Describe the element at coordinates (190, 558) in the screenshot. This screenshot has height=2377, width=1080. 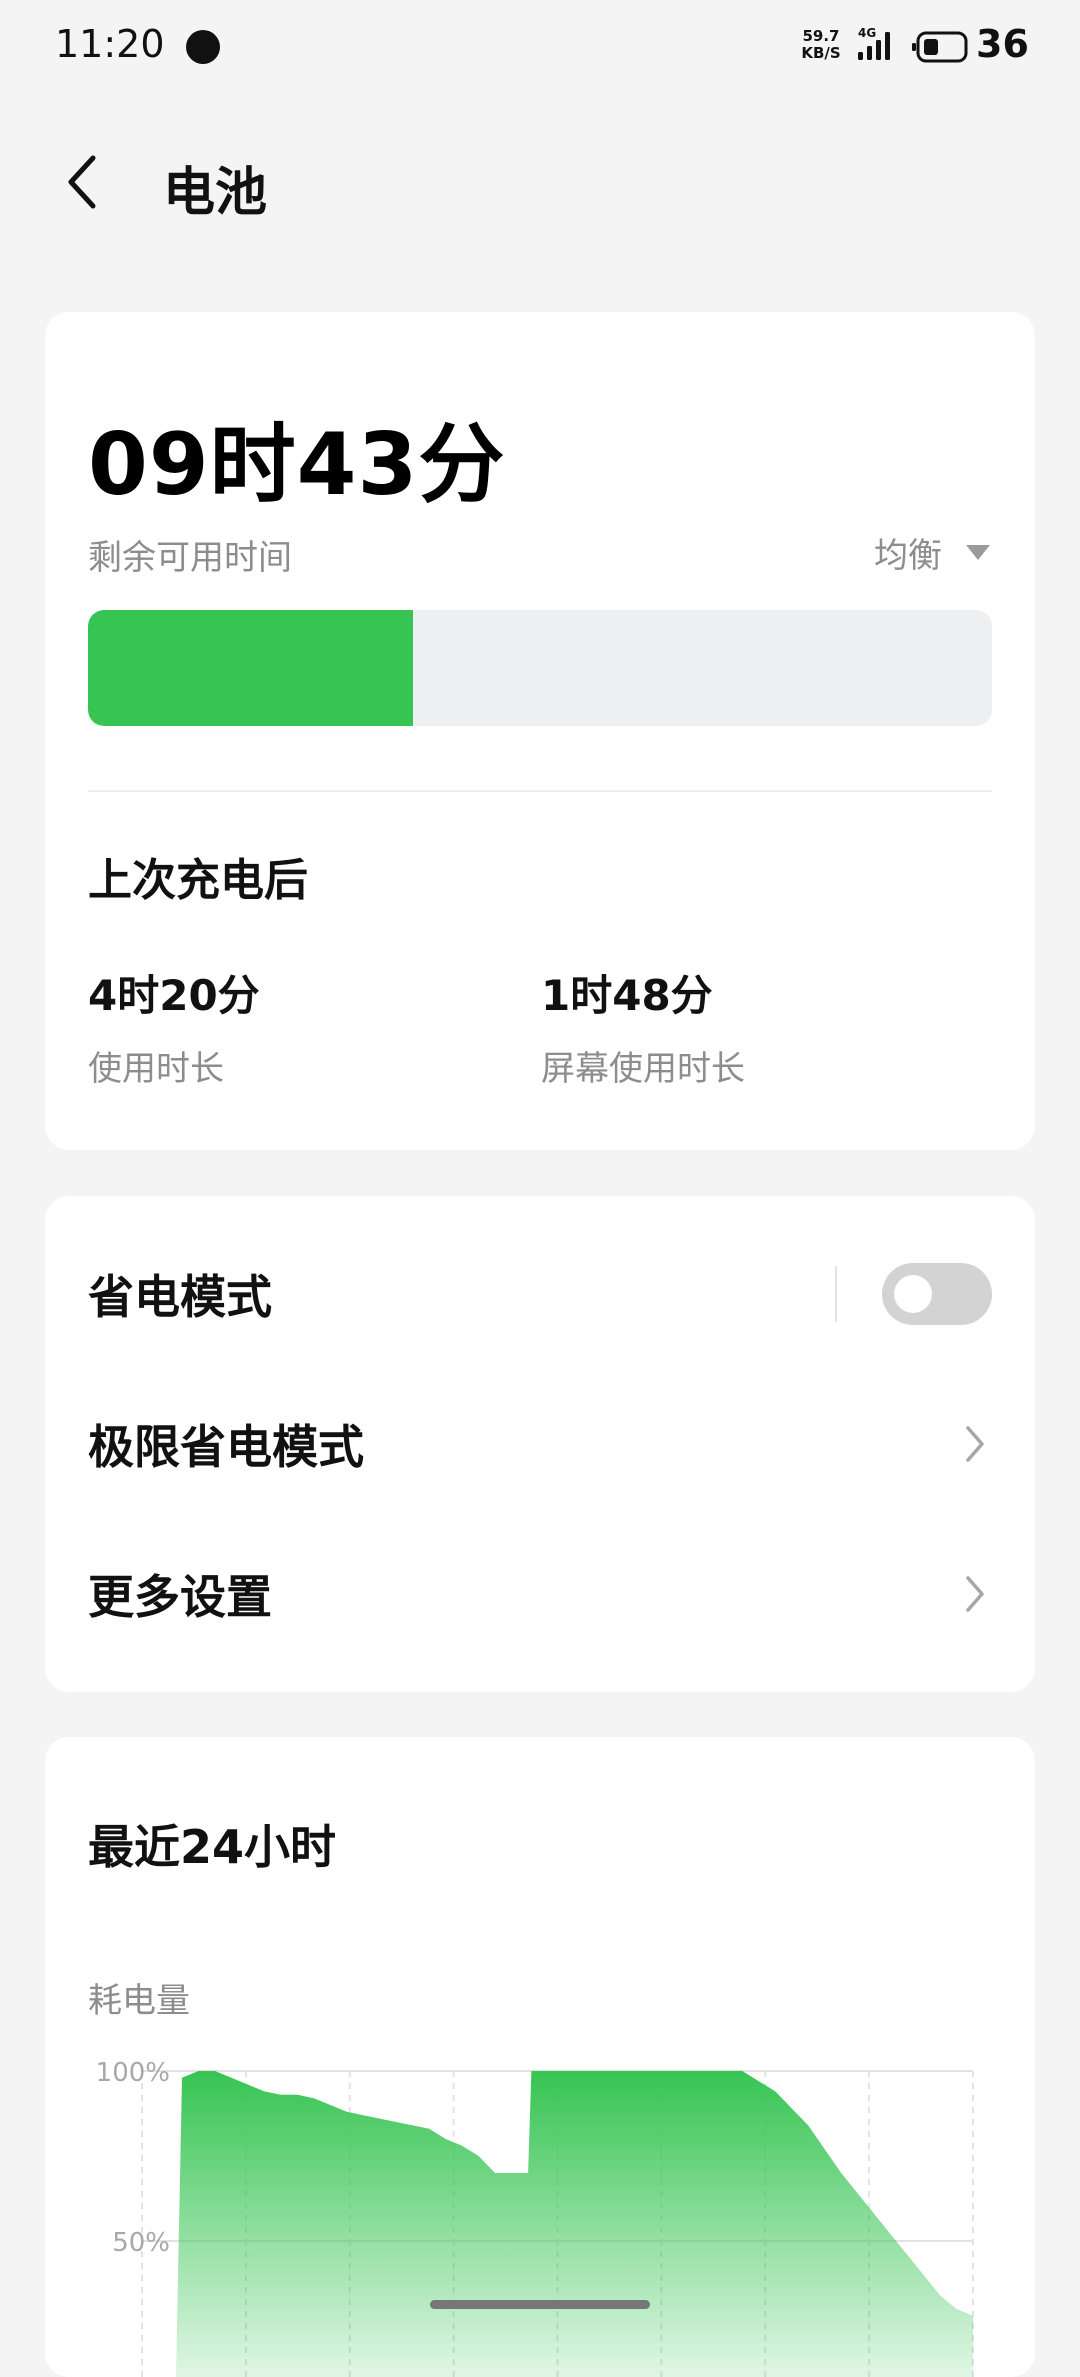
I see `remaining-label: 剩余可用时间` at that location.